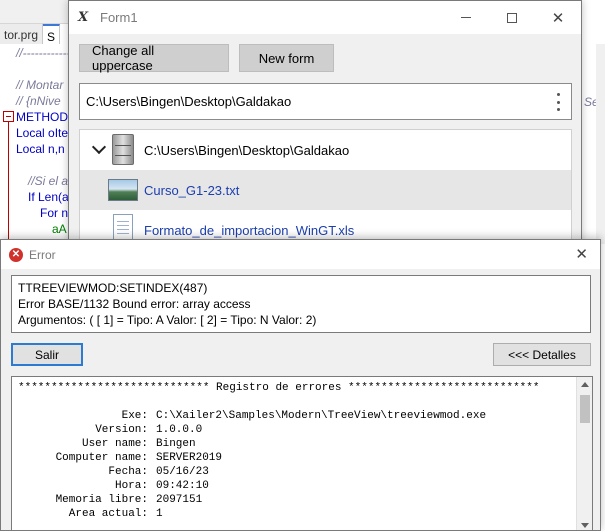 This screenshot has height=531, width=605. I want to click on log-value: 1.0.0.0, so click(179, 430).